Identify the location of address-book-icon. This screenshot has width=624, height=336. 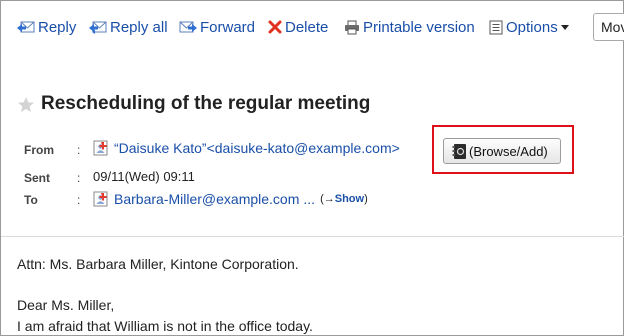
(459, 151).